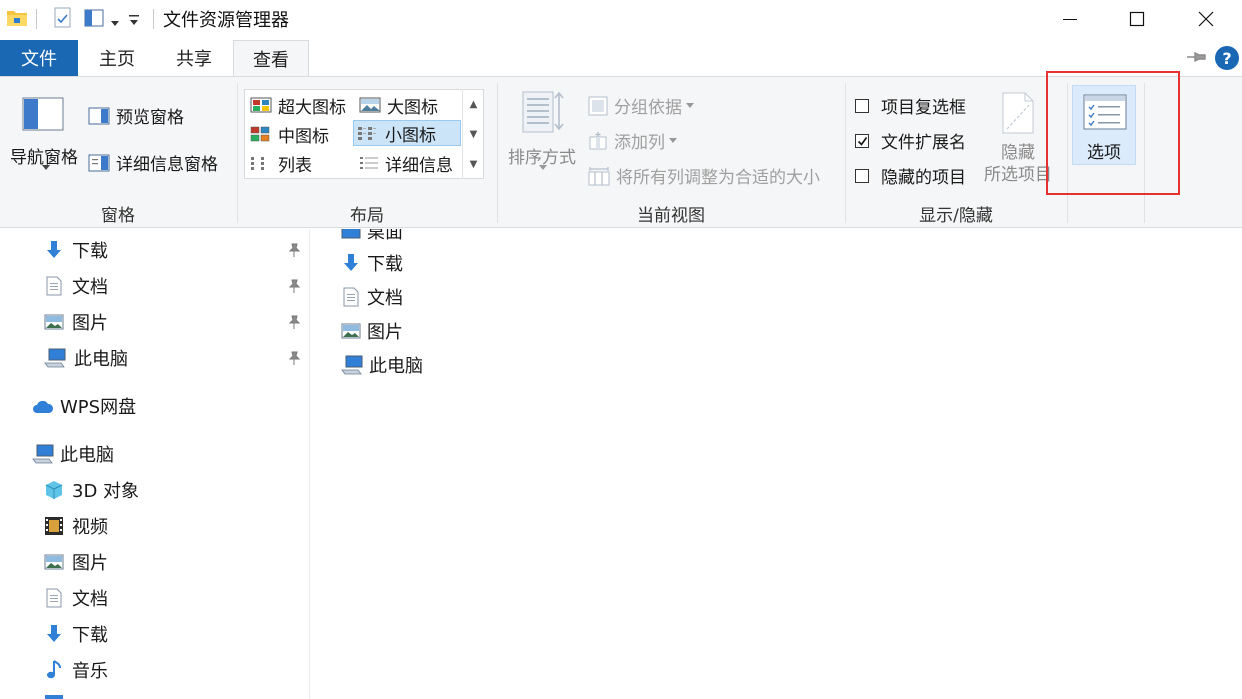  What do you see at coordinates (95, 20) in the screenshot?
I see `new-folder-layout-icon` at bounding box center [95, 20].